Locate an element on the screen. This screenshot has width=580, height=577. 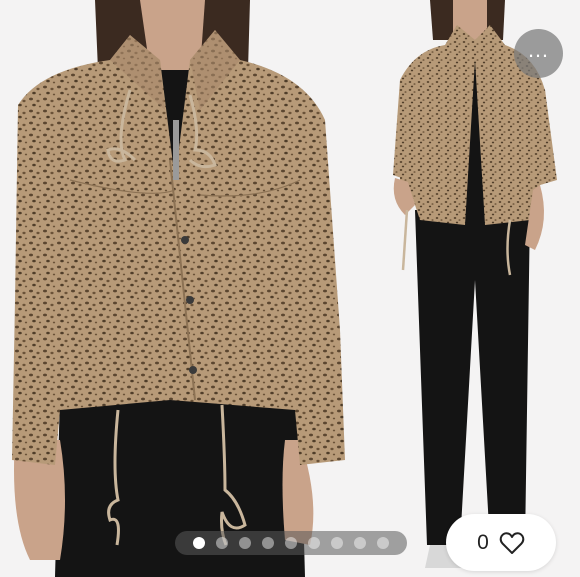
like-button: 0 is located at coordinates (501, 542).